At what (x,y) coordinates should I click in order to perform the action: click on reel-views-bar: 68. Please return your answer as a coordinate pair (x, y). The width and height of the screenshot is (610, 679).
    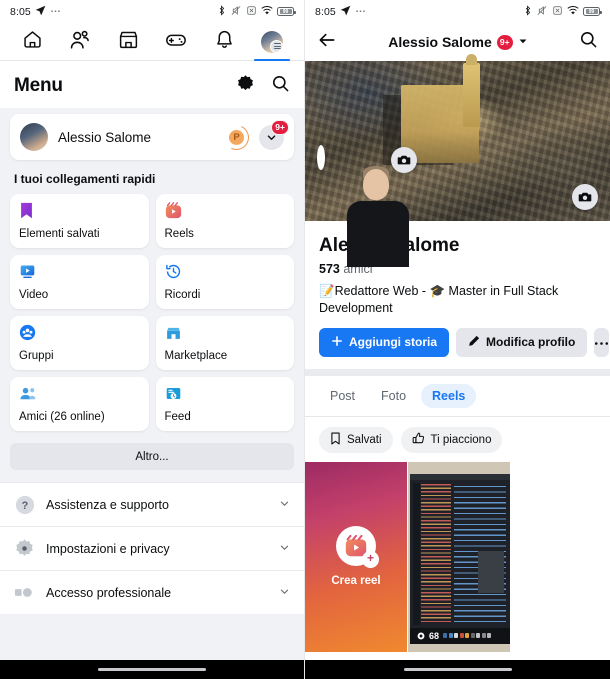
    Looking at the image, I should click on (460, 635).